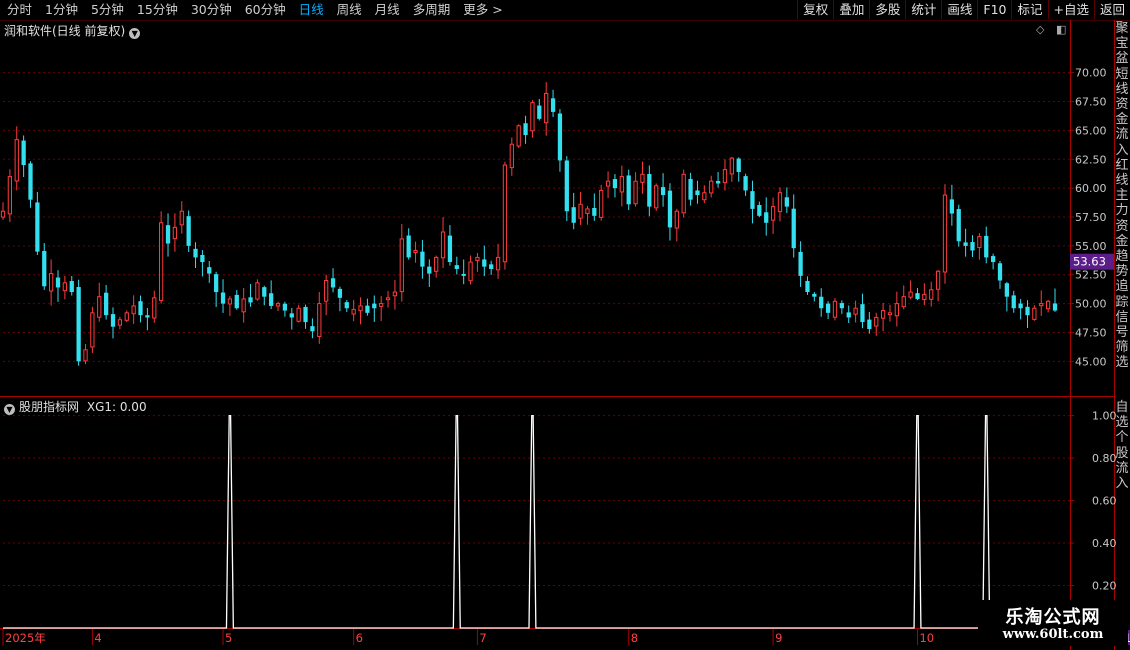 The width and height of the screenshot is (1130, 650). I want to click on time-axis-label: 6, so click(359, 638).